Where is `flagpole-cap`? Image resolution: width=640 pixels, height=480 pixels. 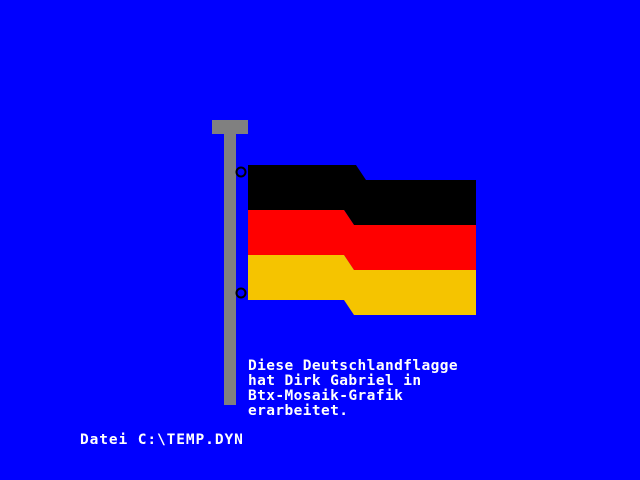 flagpole-cap is located at coordinates (230, 127).